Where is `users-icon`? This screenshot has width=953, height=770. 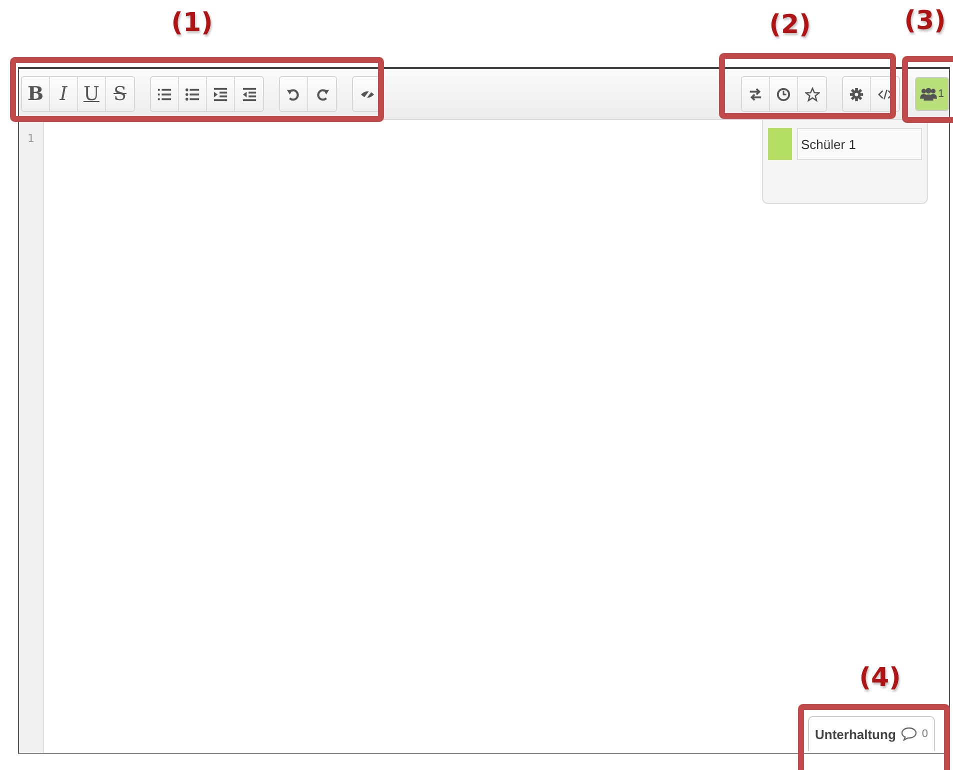 users-icon is located at coordinates (928, 94).